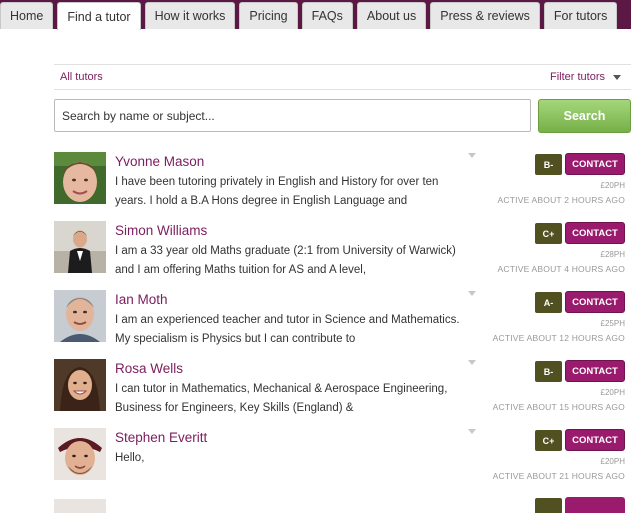 The width and height of the screenshot is (631, 513). I want to click on price-per-hour: £25PH, so click(612, 323).